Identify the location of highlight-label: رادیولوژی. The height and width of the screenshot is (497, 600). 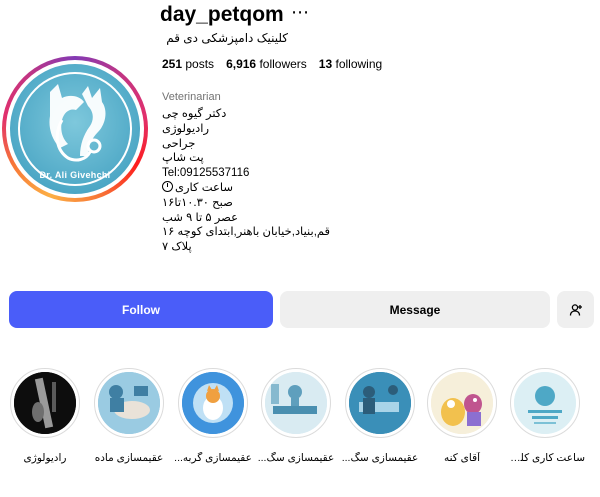
(45, 458).